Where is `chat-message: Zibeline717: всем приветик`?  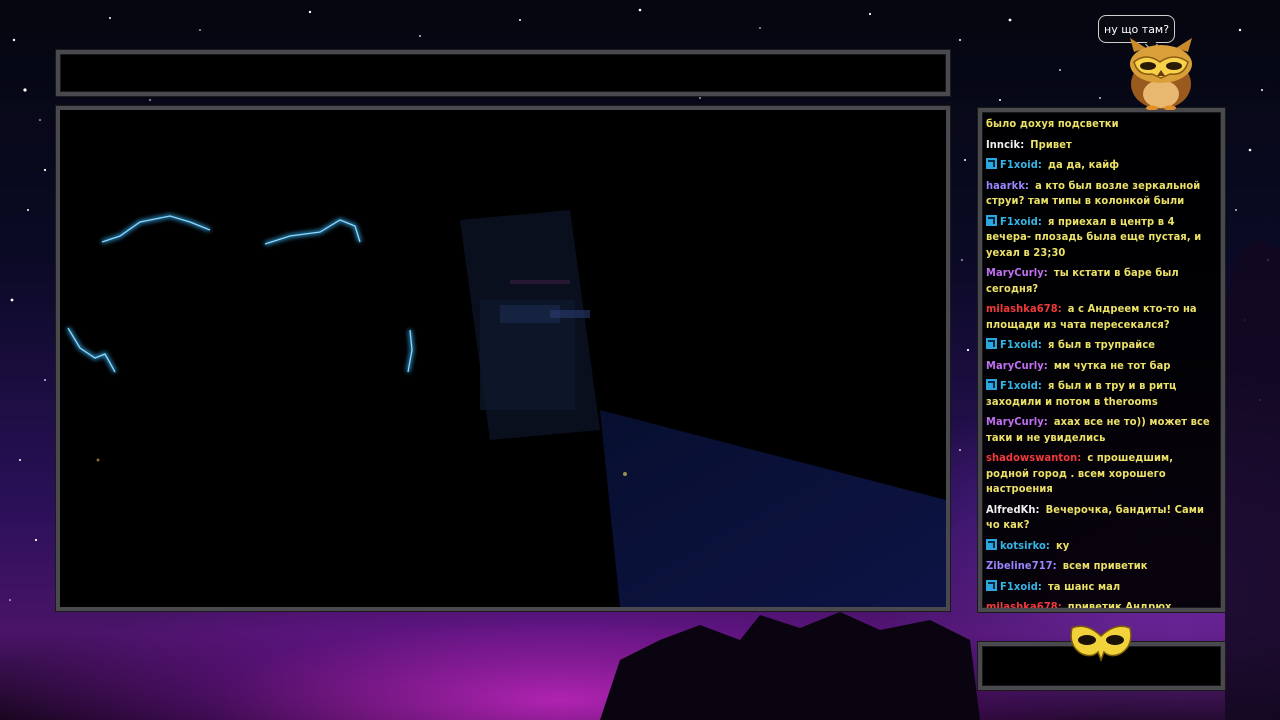 chat-message: Zibeline717: всем приветик is located at coordinates (1100, 566).